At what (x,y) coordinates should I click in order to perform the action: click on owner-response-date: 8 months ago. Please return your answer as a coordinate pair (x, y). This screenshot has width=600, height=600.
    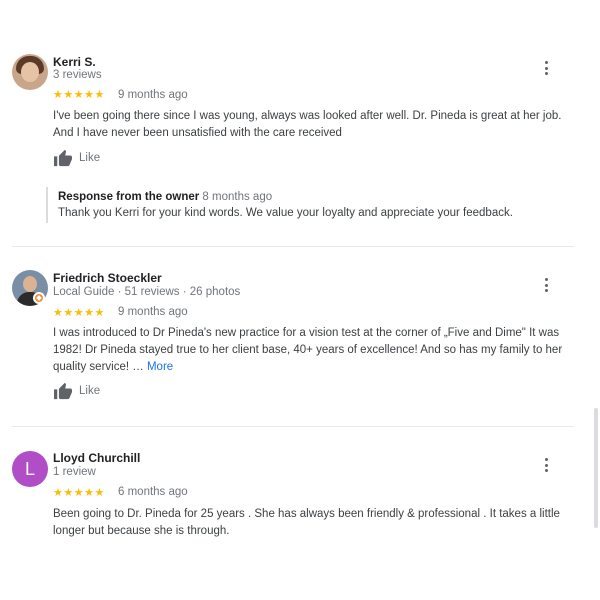
    Looking at the image, I should click on (237, 197).